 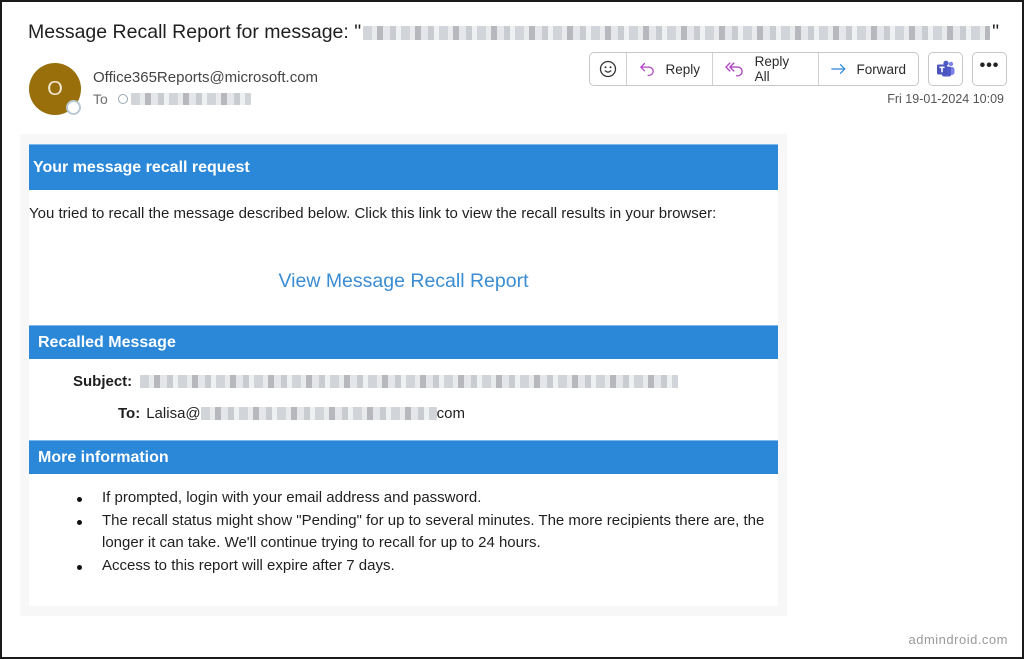 I want to click on section-header-recalled-message: Recalled Message, so click(x=403, y=342).